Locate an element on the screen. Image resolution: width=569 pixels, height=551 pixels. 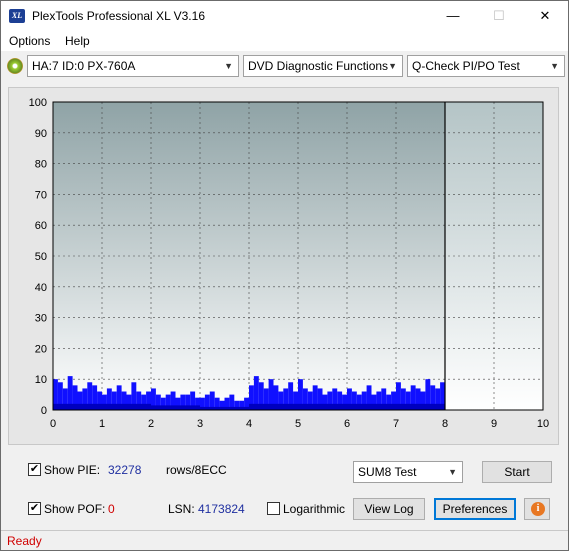
x-tick-label: 0 is located at coordinates (53, 424).